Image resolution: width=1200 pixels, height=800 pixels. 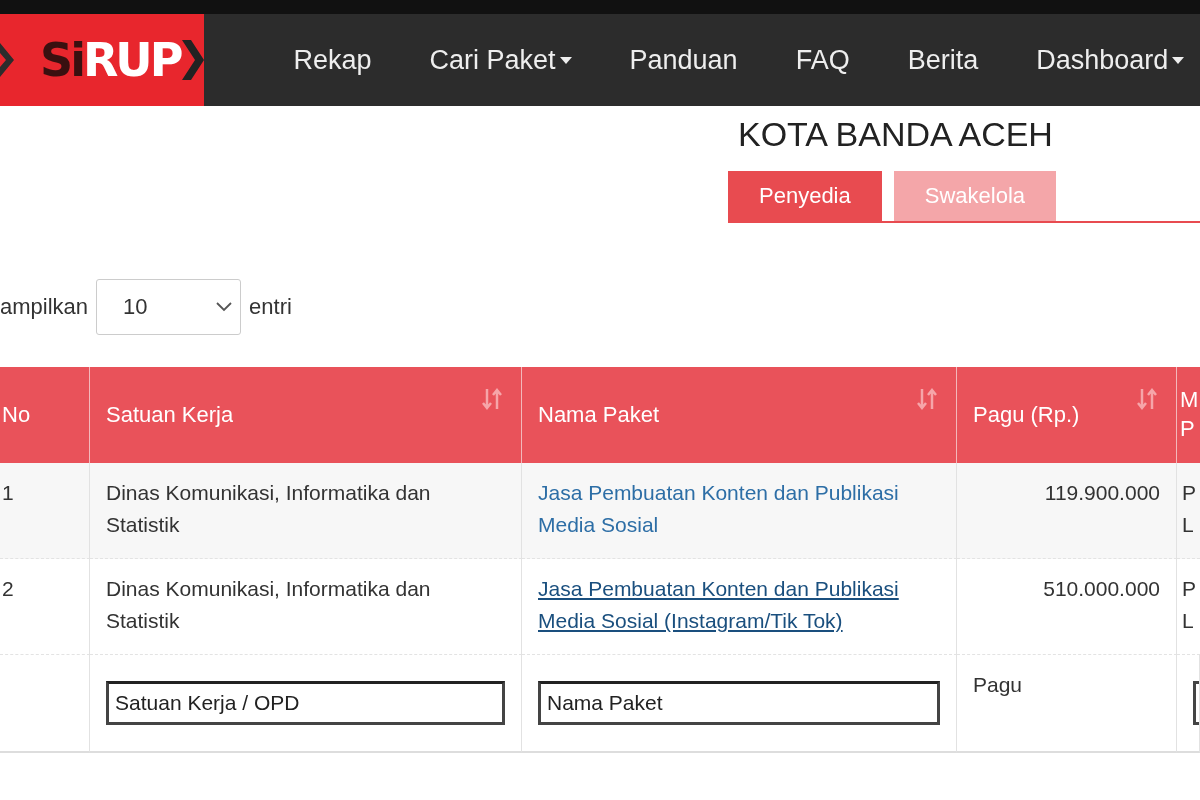 I want to click on column-header: Satuan Kerja, so click(x=306, y=414).